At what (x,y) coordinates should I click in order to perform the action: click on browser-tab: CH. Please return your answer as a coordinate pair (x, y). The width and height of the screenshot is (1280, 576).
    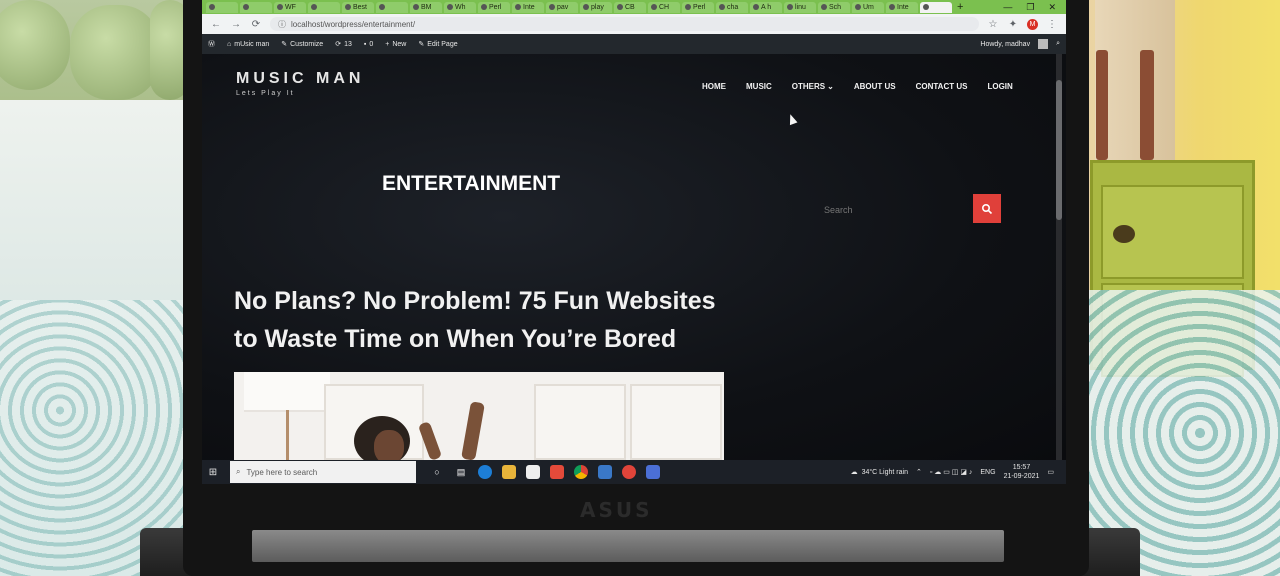
    Looking at the image, I should click on (664, 7).